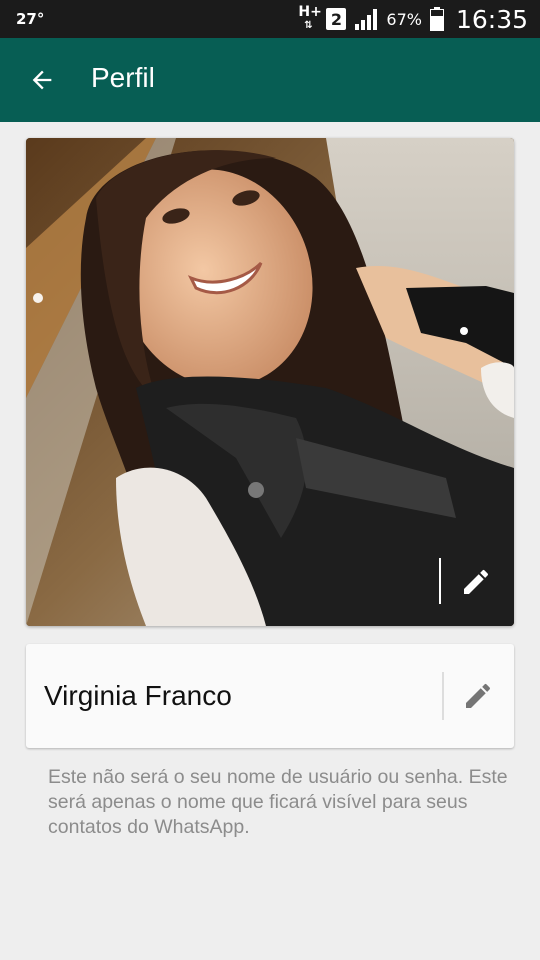 The height and width of the screenshot is (960, 540). What do you see at coordinates (30, 19) in the screenshot?
I see `temperature-text: 27°` at bounding box center [30, 19].